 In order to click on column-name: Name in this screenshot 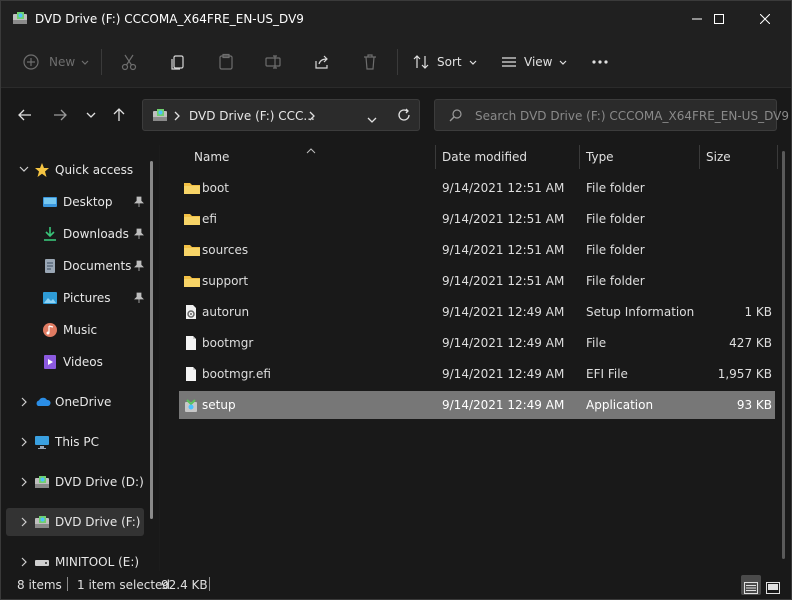, I will do `click(211, 157)`.